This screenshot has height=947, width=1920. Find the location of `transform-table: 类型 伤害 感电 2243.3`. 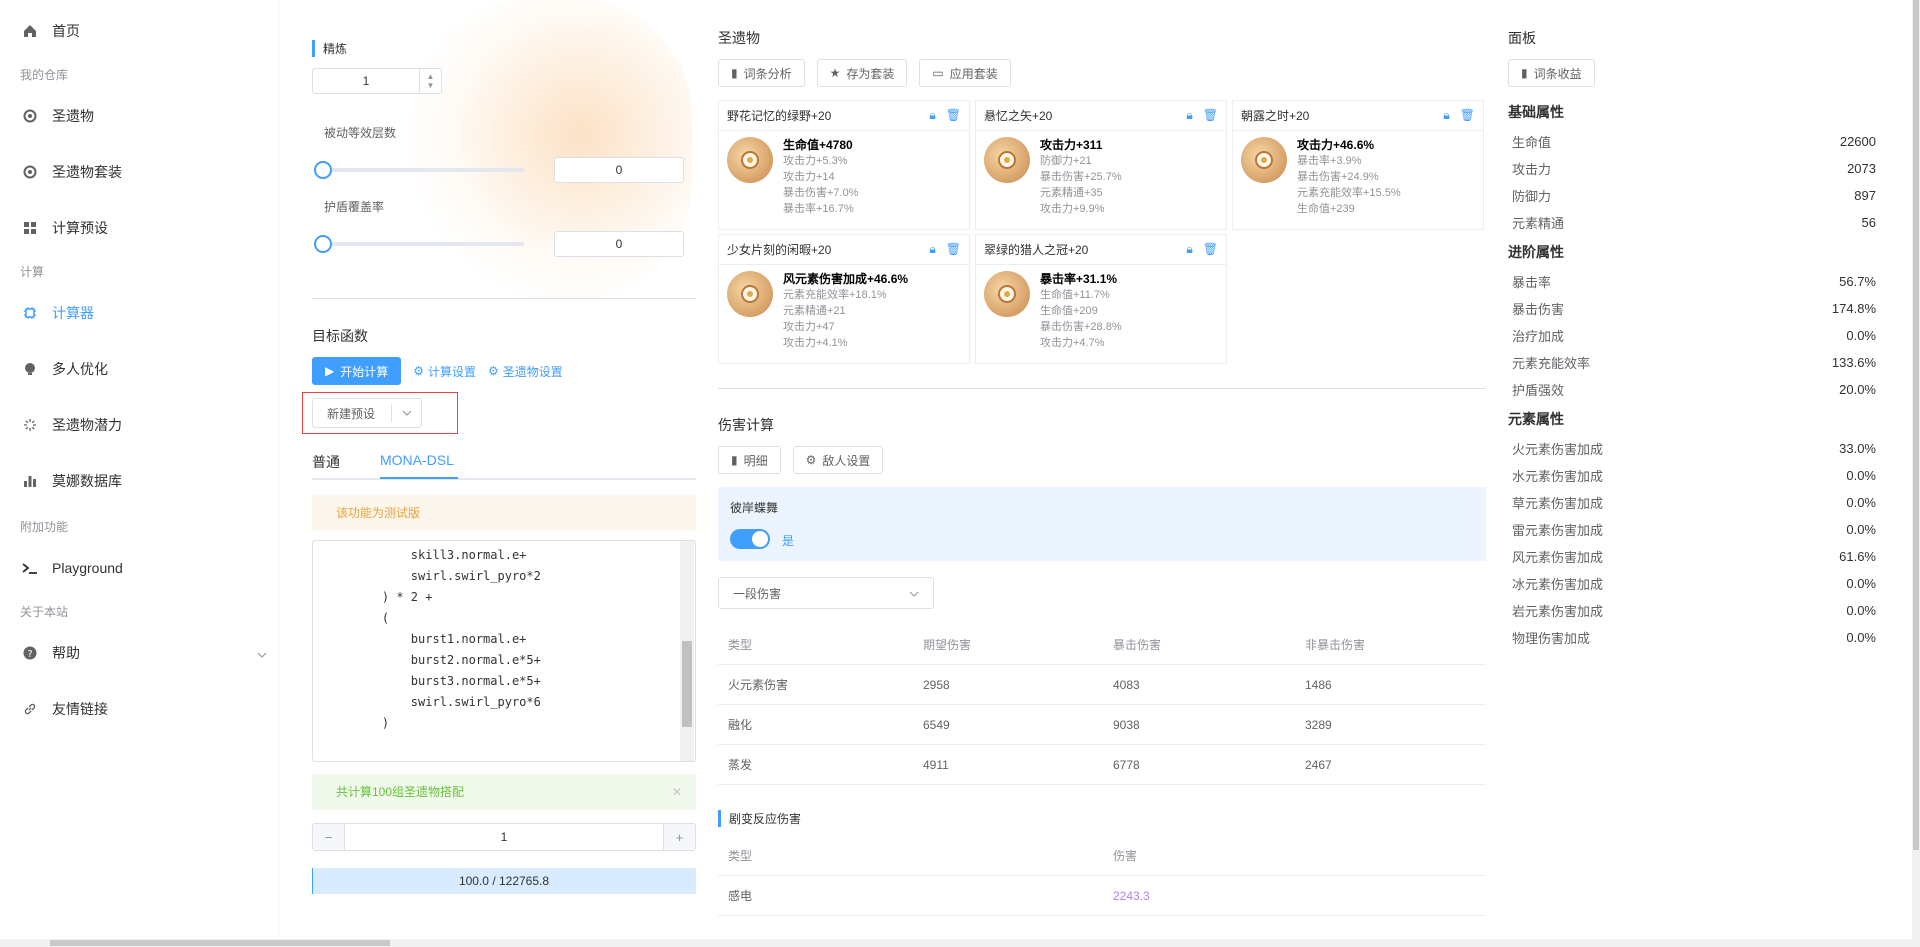

transform-table: 类型 伤害 感电 2243.3 is located at coordinates (1102, 876).